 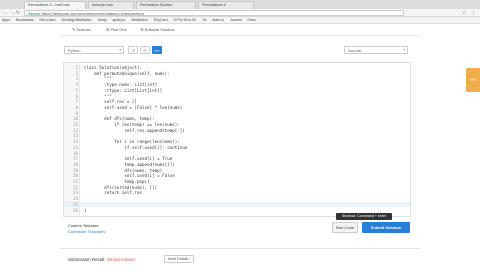 I want to click on bookmark-item: Working Meditation, so click(x=77, y=20).